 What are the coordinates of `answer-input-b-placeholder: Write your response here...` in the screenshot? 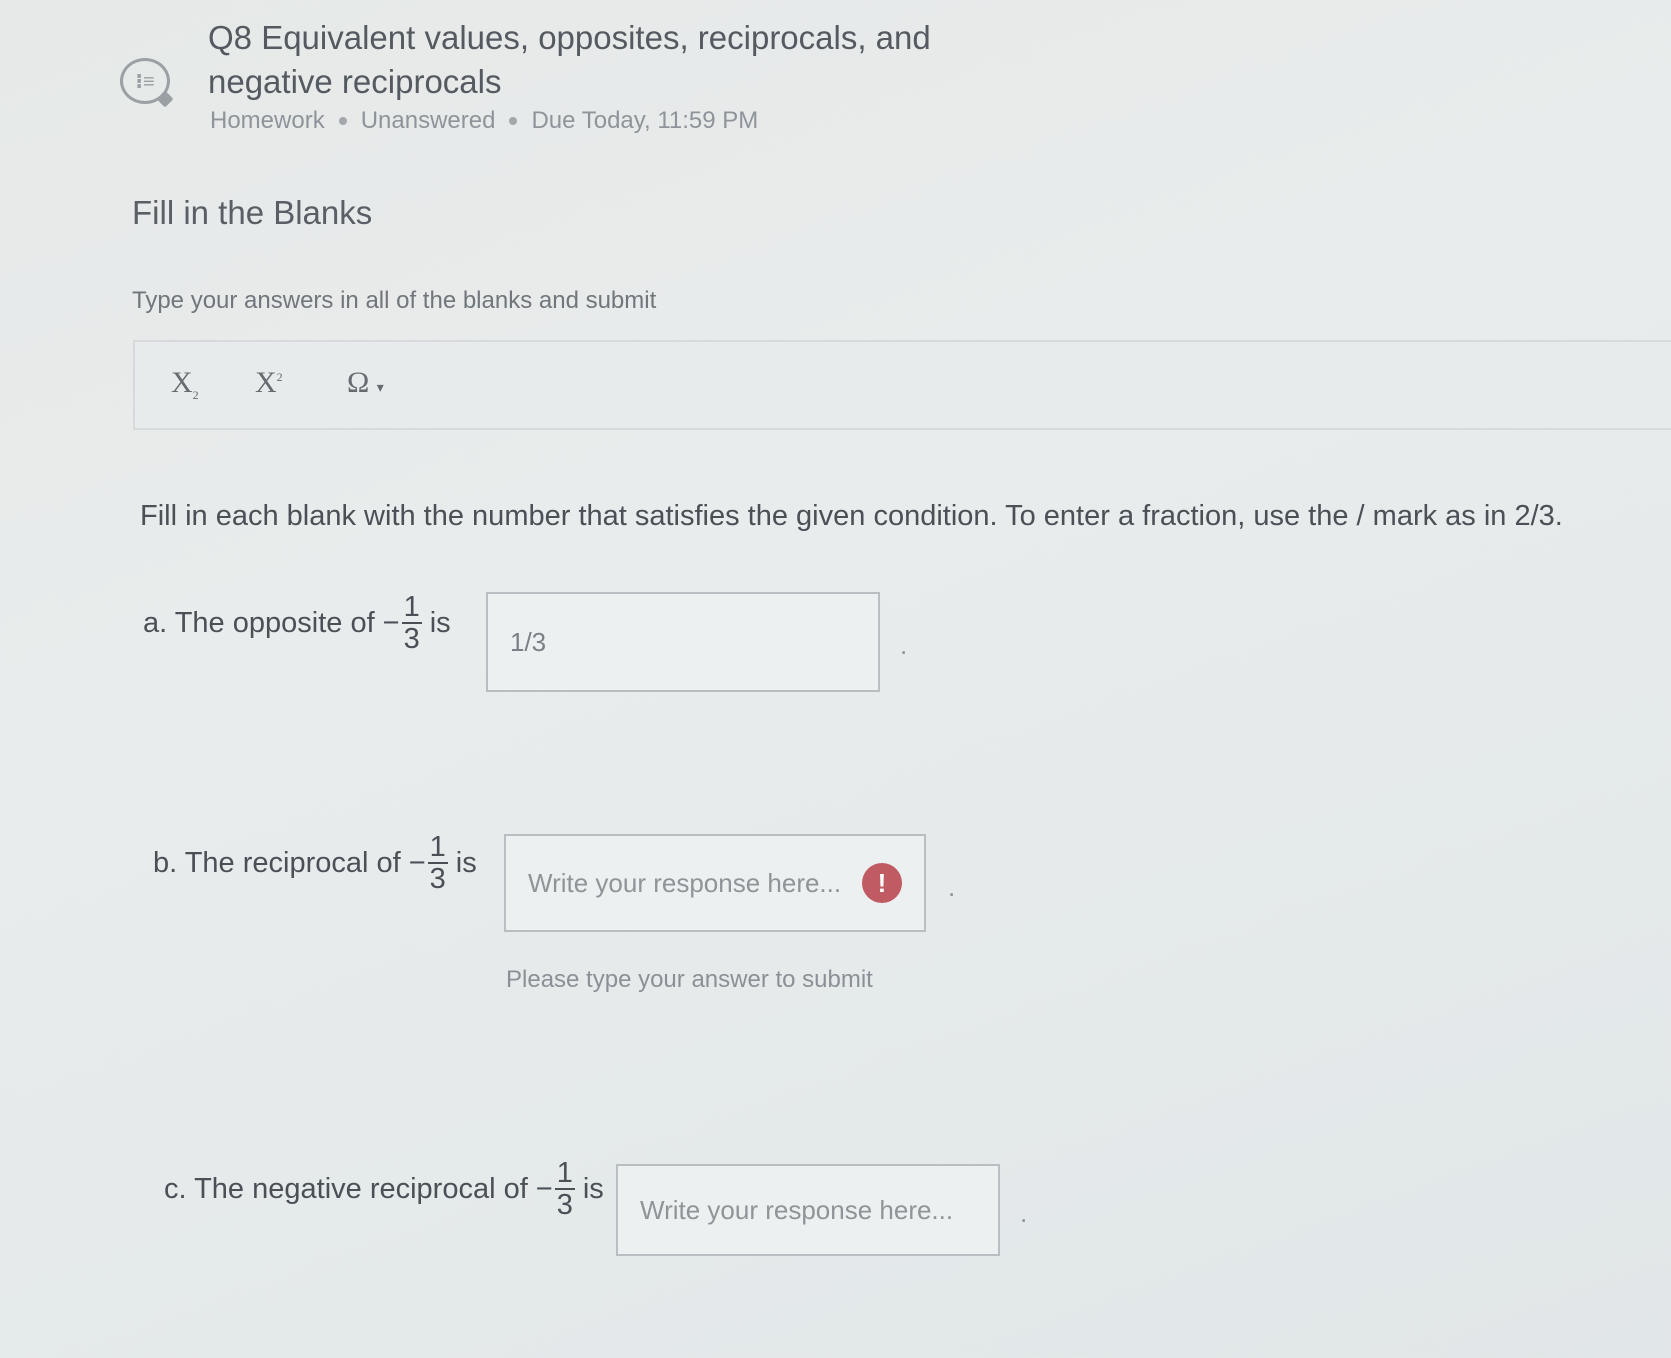 It's located at (685, 882).